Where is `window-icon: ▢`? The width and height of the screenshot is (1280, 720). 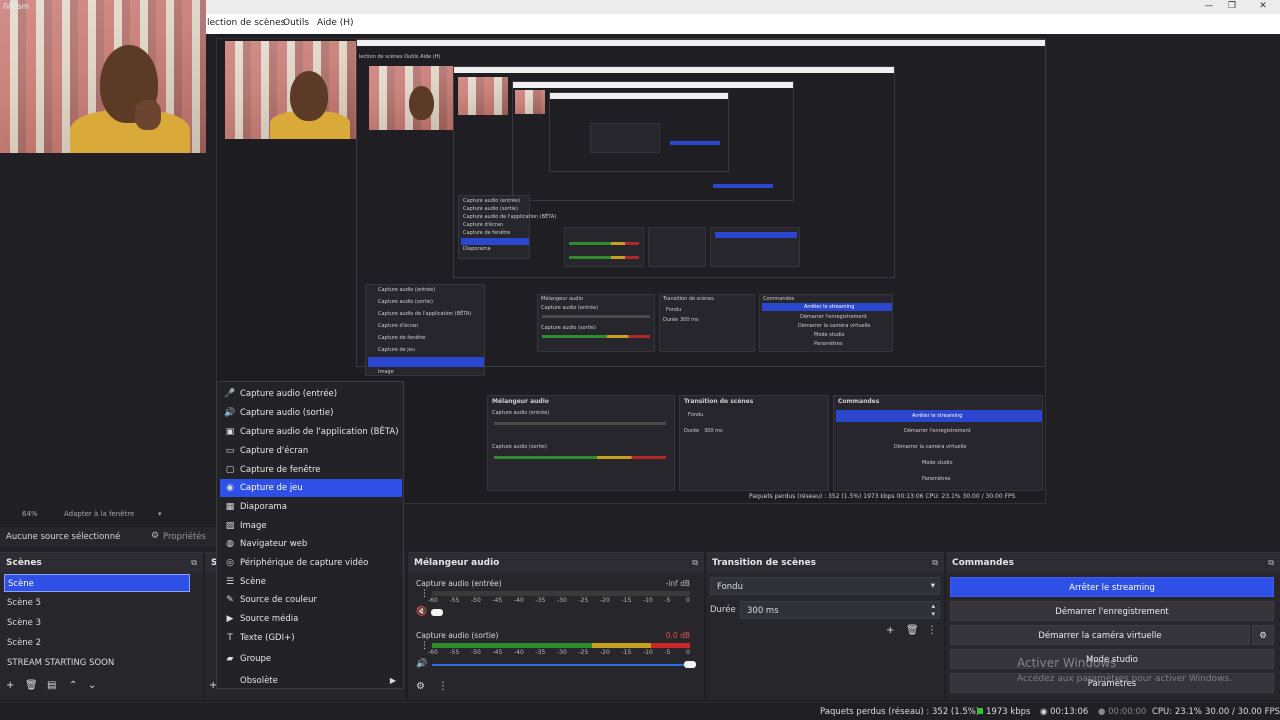
window-icon: ▢ is located at coordinates (230, 470).